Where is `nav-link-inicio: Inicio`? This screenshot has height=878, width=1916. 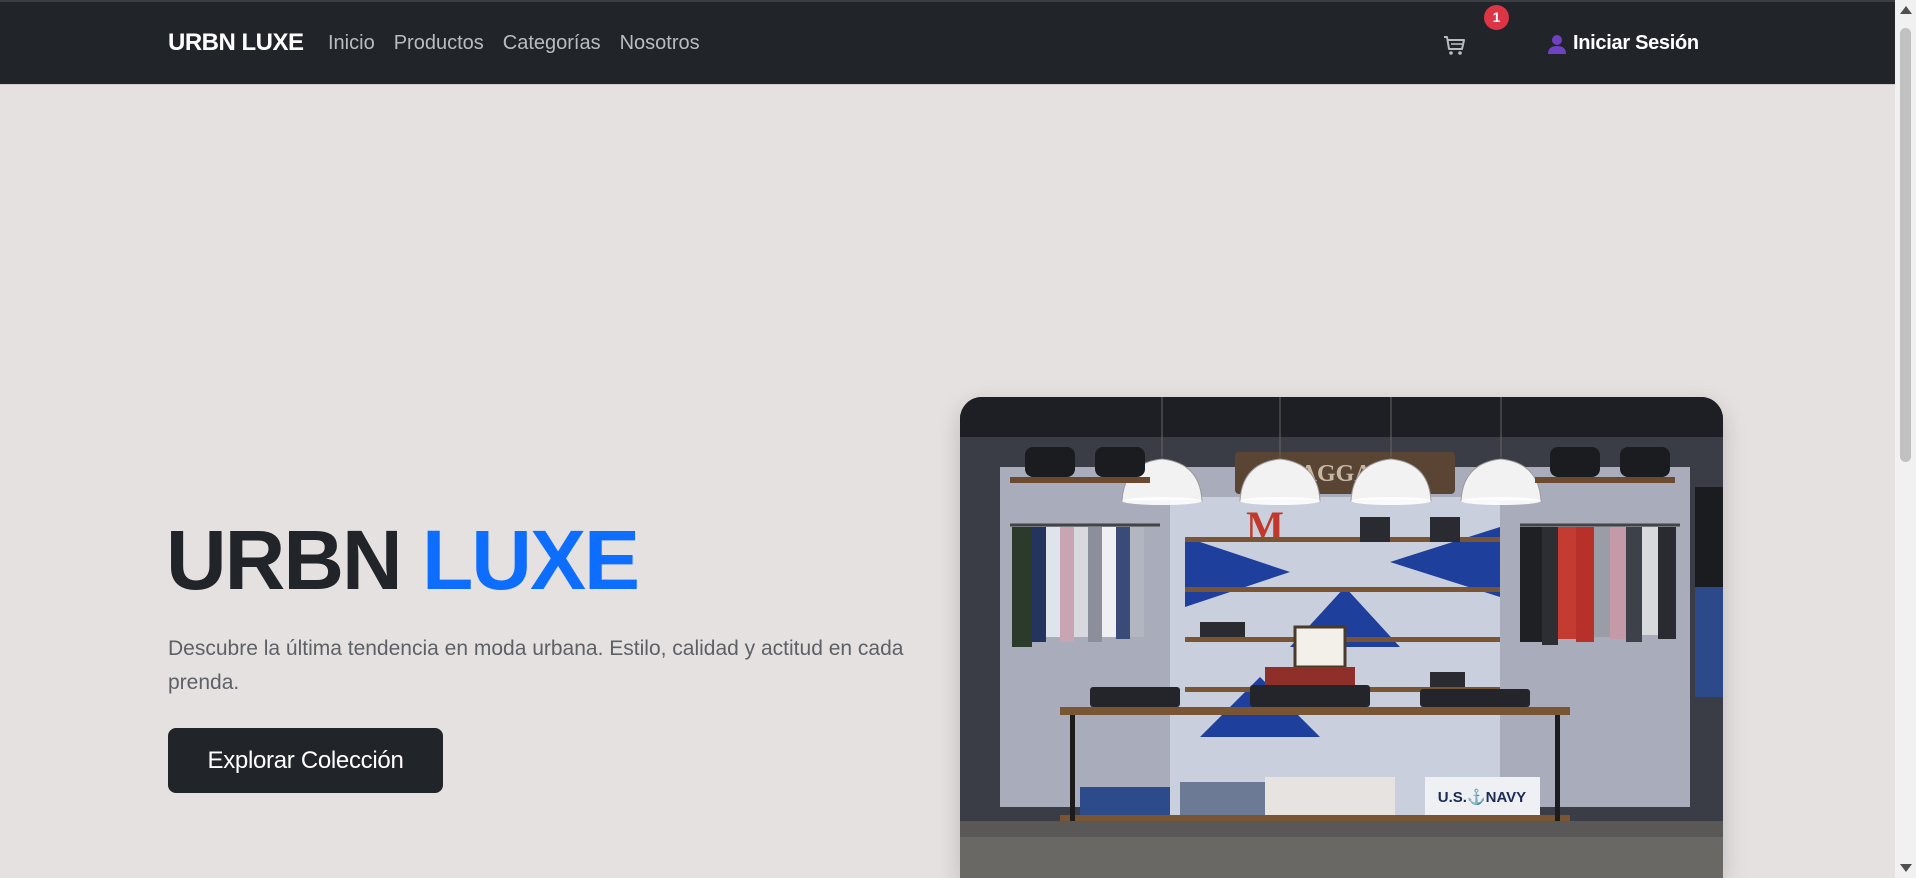
nav-link-inicio: Inicio is located at coordinates (351, 43).